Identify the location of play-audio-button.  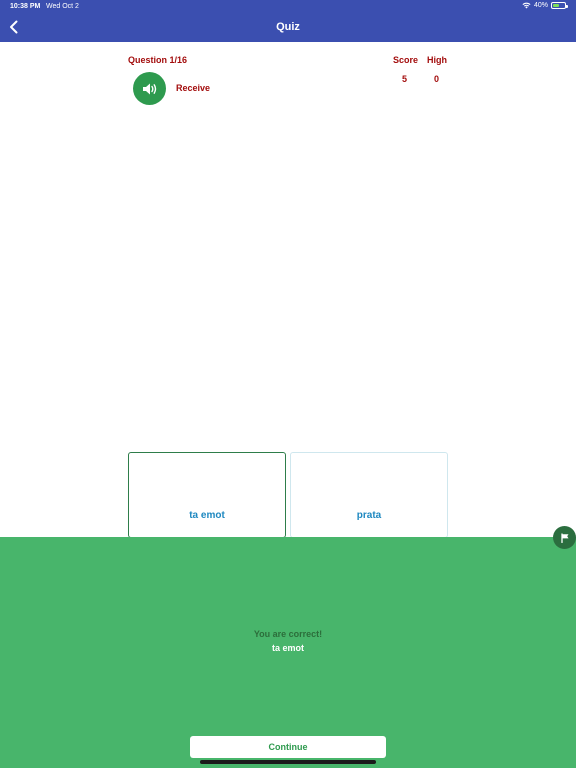
(149, 88).